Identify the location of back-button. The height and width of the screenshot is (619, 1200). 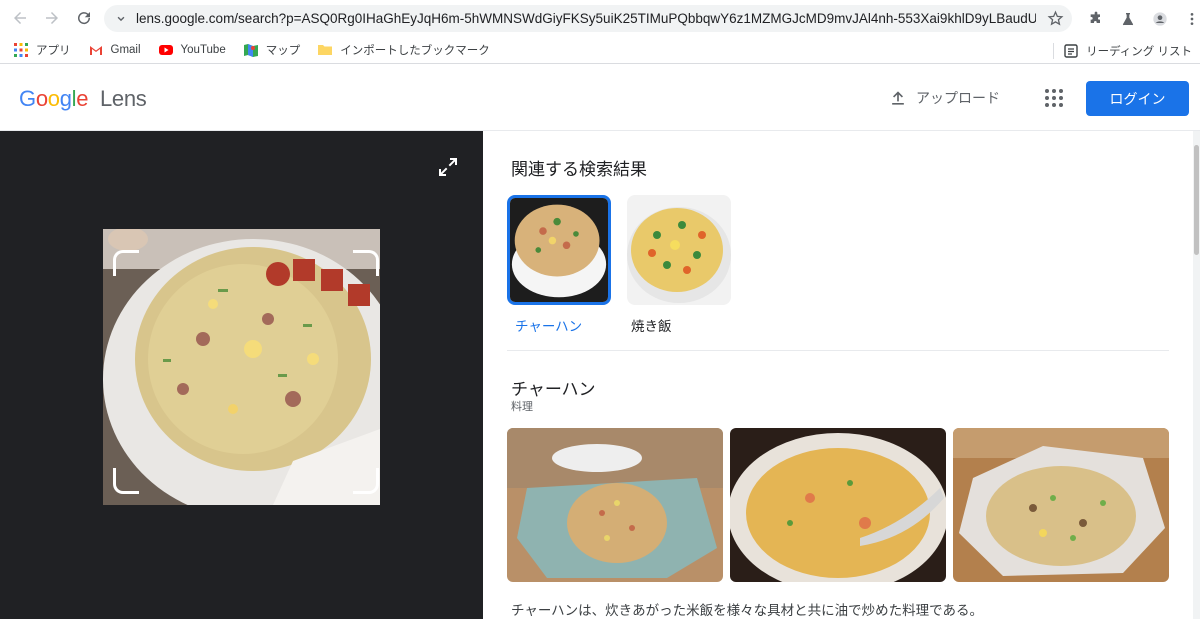
(20, 18).